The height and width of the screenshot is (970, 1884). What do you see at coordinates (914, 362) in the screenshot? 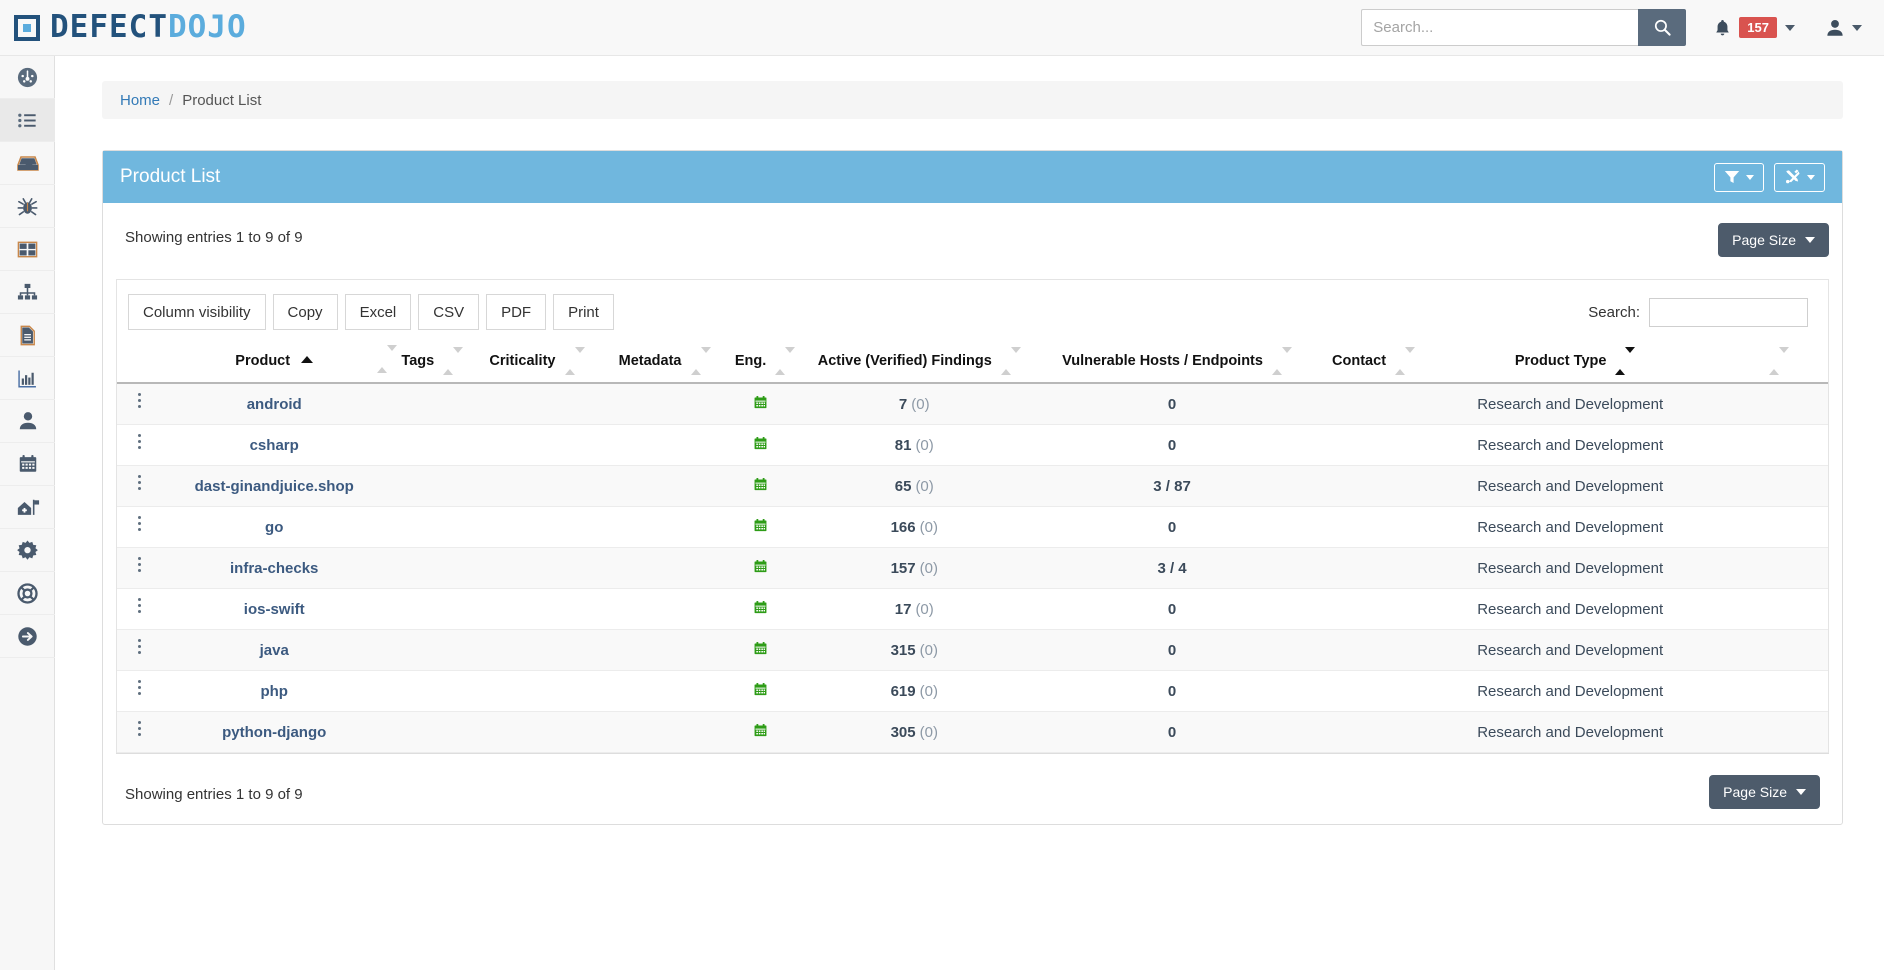
I see `th-active-findings: Active (Verified) Findings` at bounding box center [914, 362].